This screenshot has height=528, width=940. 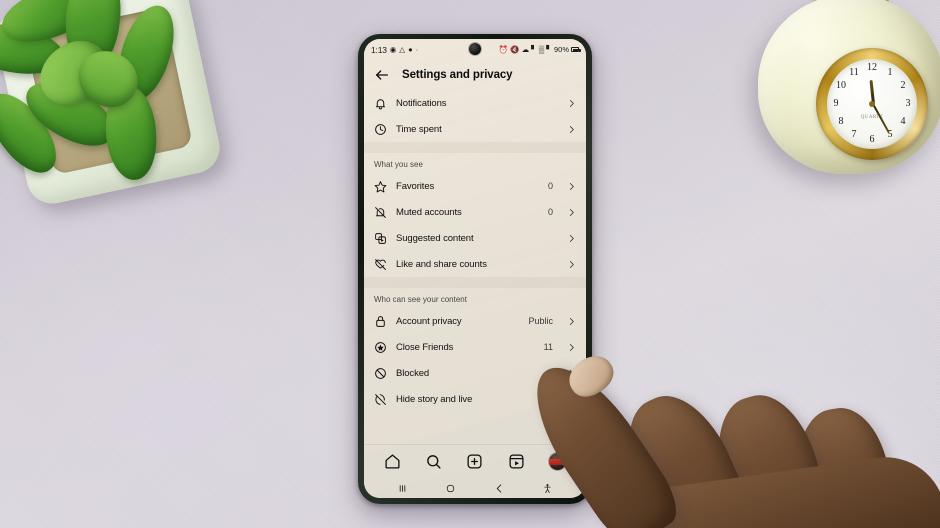 What do you see at coordinates (450, 488) in the screenshot?
I see `home-circle-icon` at bounding box center [450, 488].